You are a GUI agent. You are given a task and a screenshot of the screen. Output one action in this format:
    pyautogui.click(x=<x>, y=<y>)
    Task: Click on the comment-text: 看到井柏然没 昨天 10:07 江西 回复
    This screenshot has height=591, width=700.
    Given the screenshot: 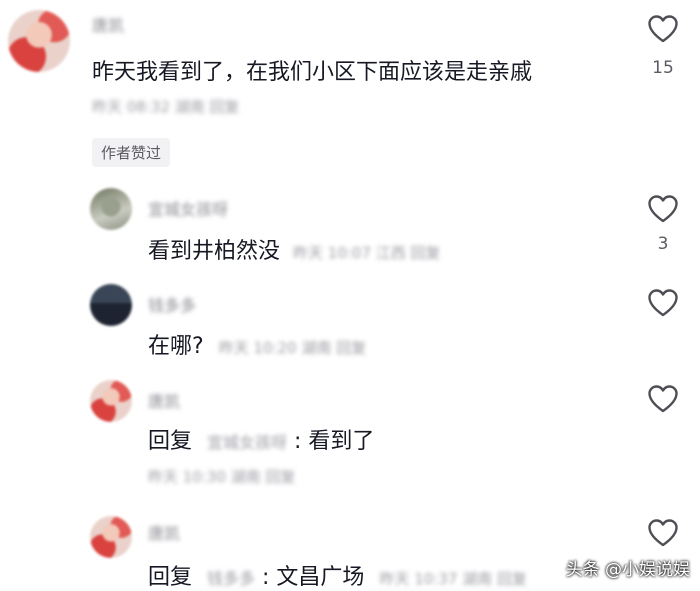 What is the action you would take?
    pyautogui.click(x=294, y=249)
    